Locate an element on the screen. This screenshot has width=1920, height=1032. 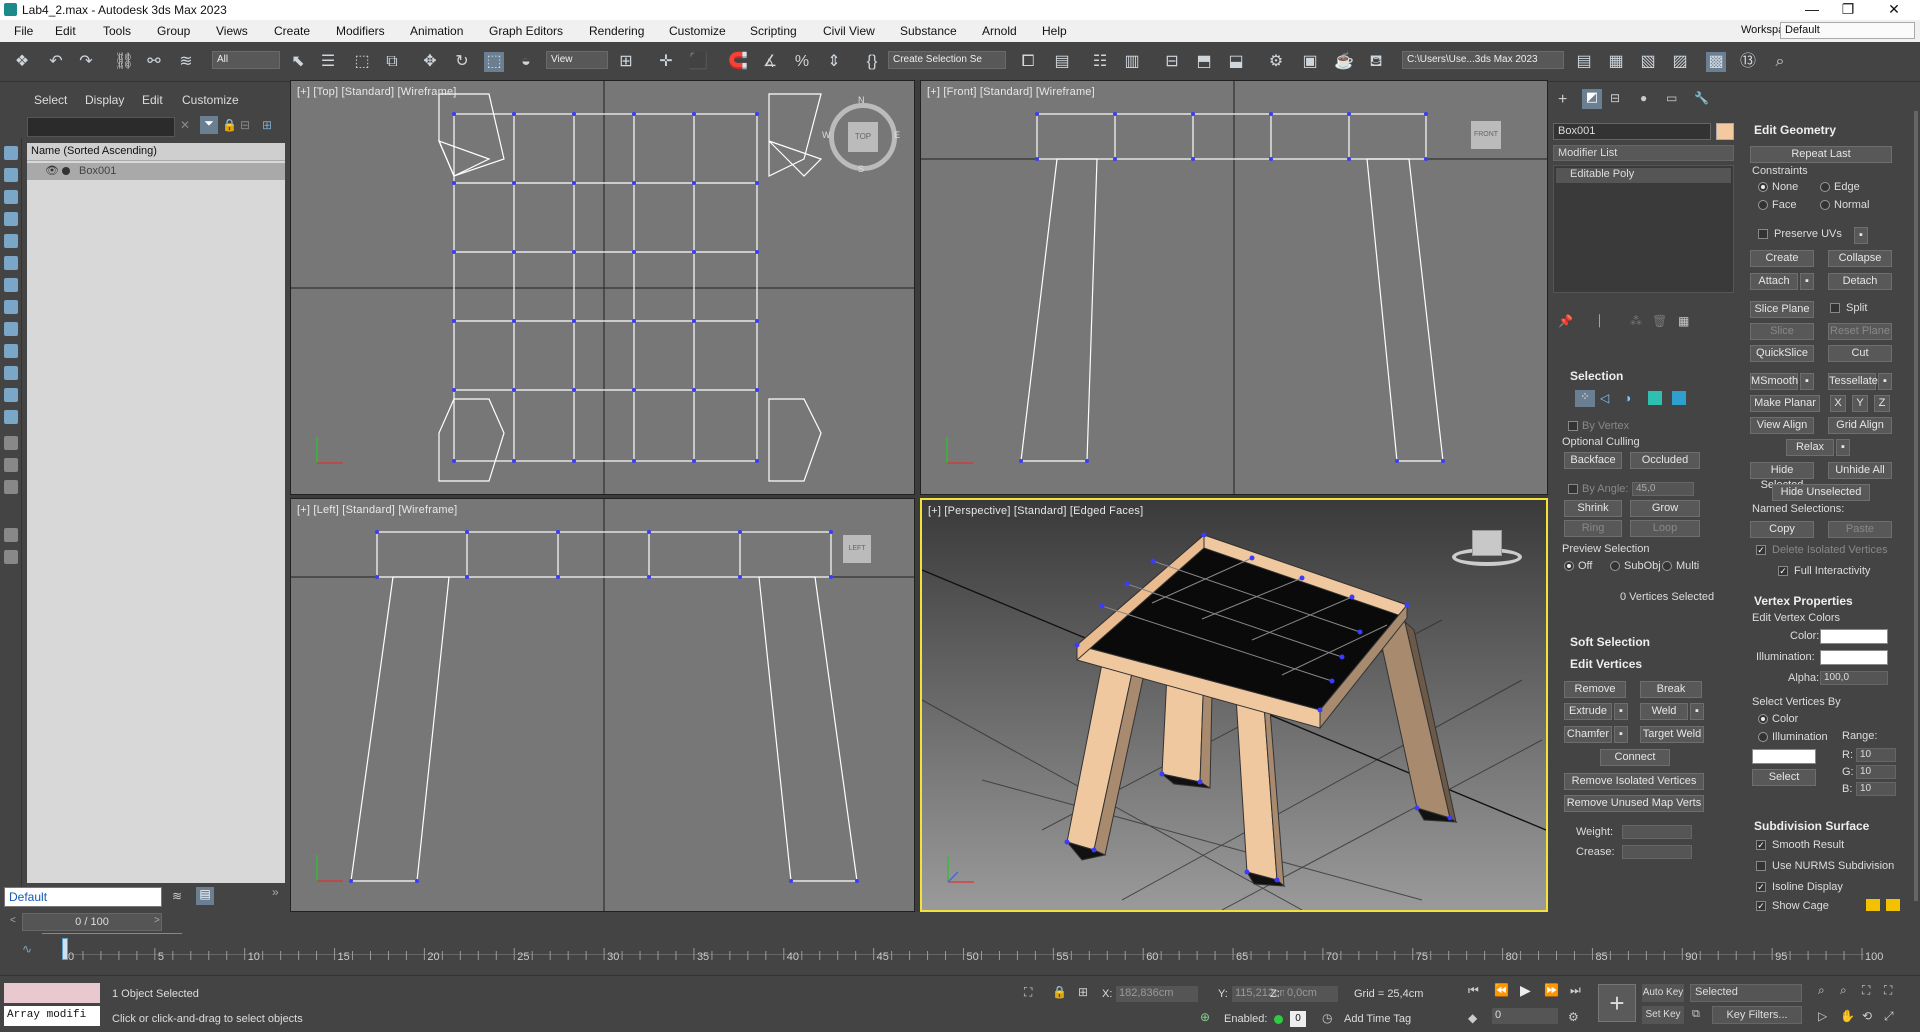
sort-icon: ⊞ is located at coordinates (267, 125).